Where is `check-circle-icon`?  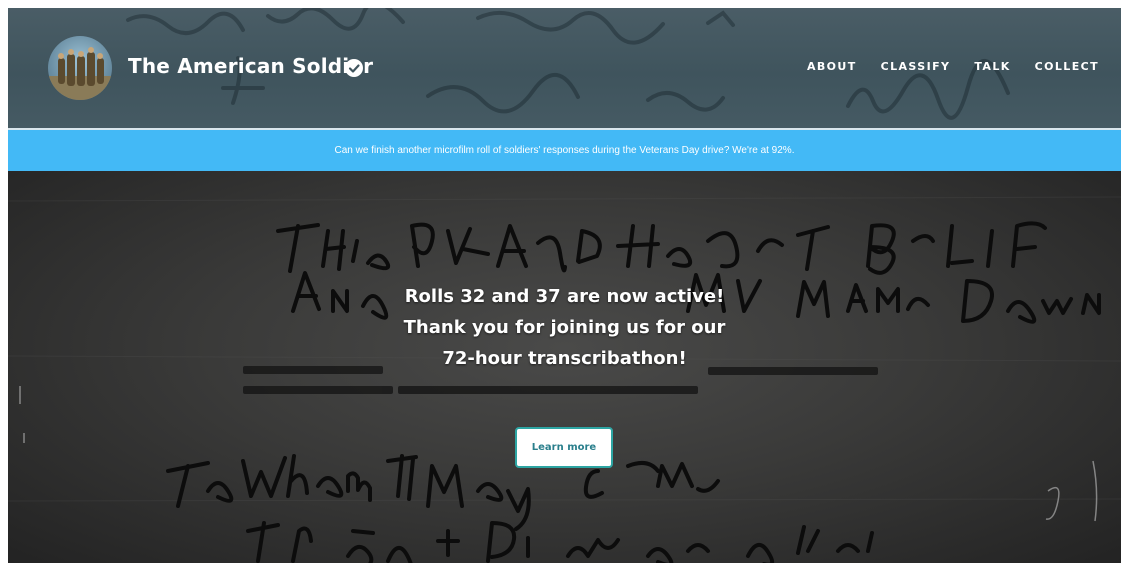 check-circle-icon is located at coordinates (354, 68).